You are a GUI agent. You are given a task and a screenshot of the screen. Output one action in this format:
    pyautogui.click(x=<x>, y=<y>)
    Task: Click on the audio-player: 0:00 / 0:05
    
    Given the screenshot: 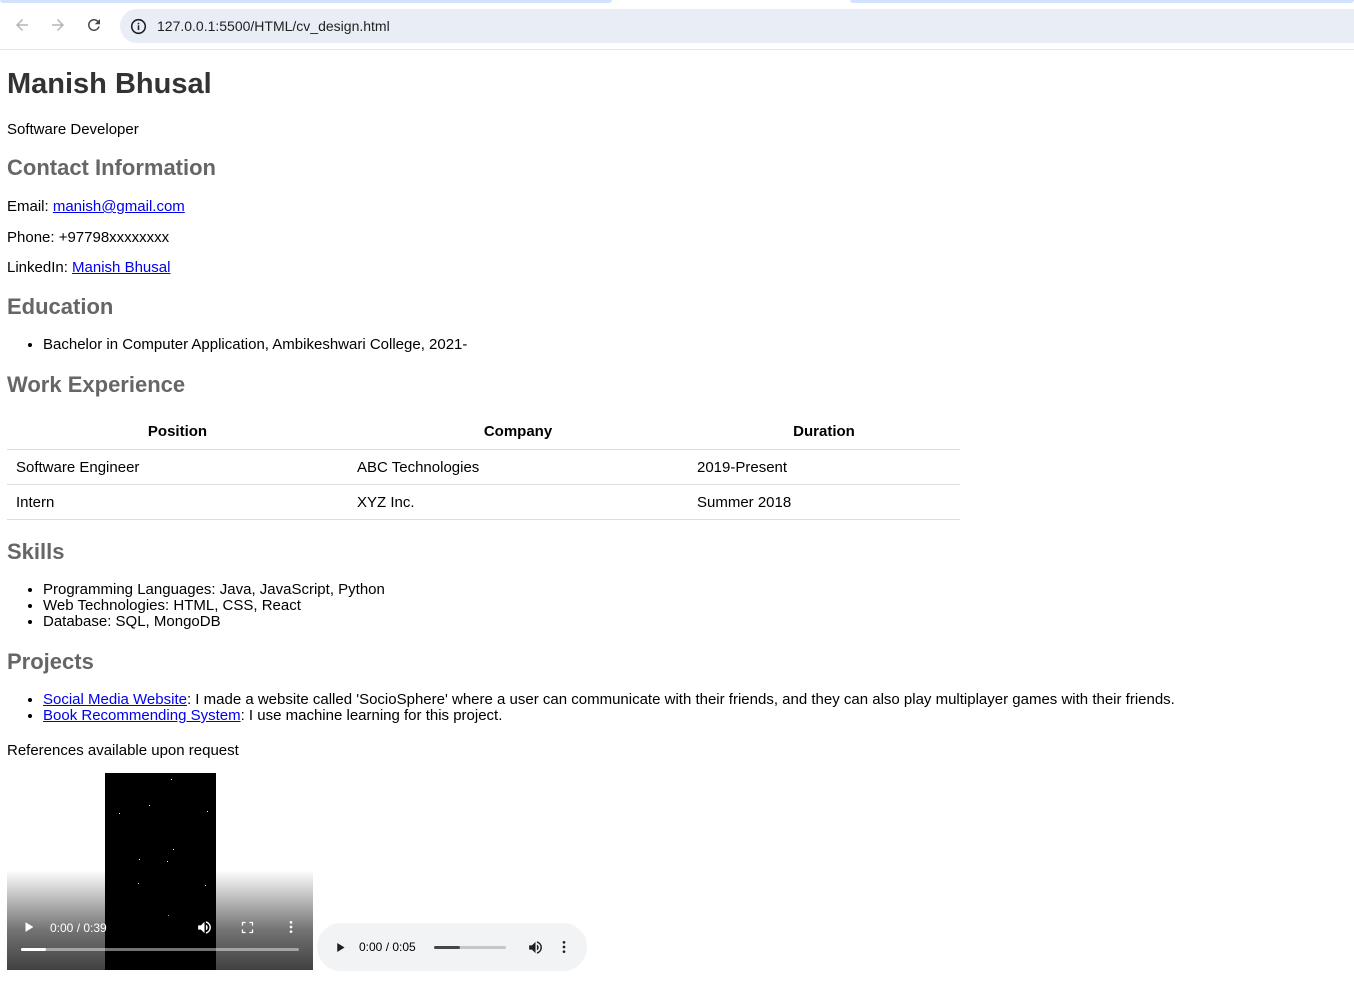 What is the action you would take?
    pyautogui.click(x=452, y=947)
    